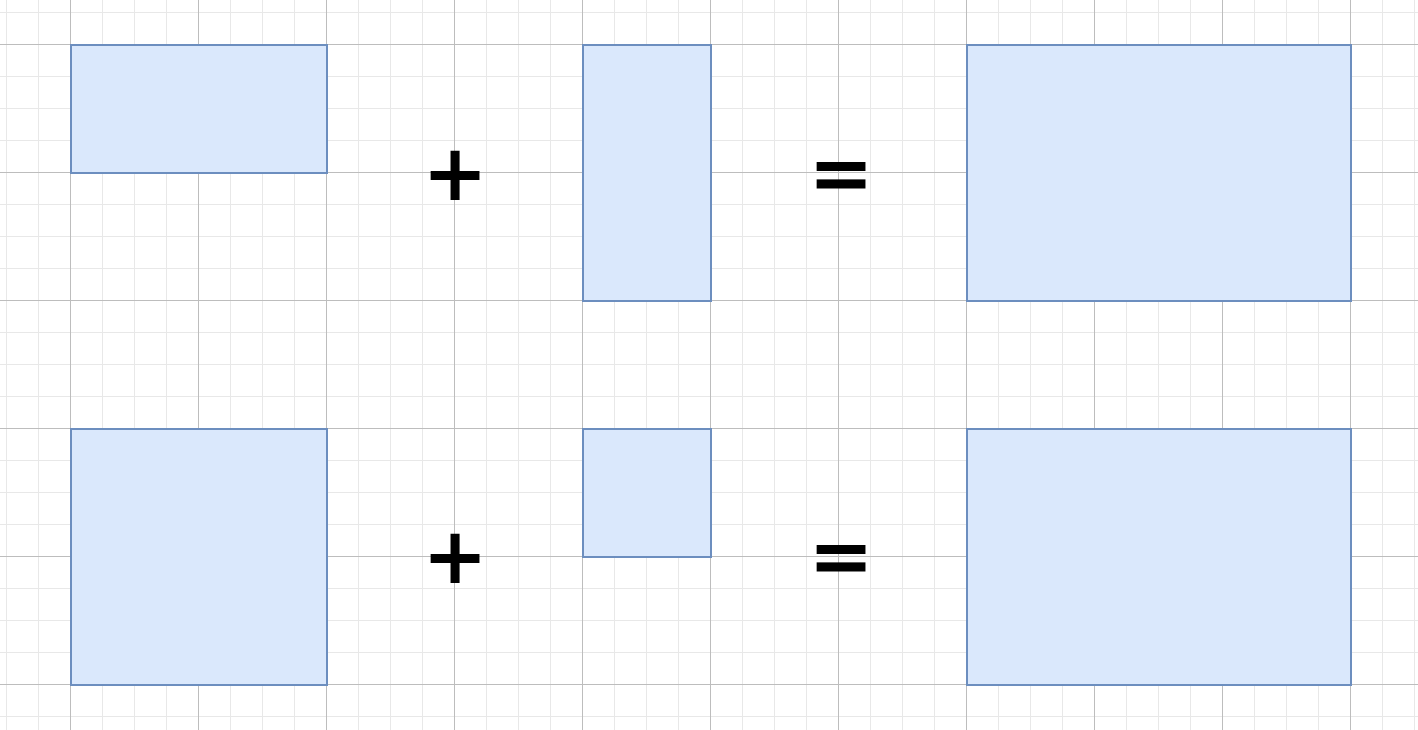 The height and width of the screenshot is (730, 1418). Describe the element at coordinates (455, 174) in the screenshot. I see `row1-plus-sign: +` at that location.